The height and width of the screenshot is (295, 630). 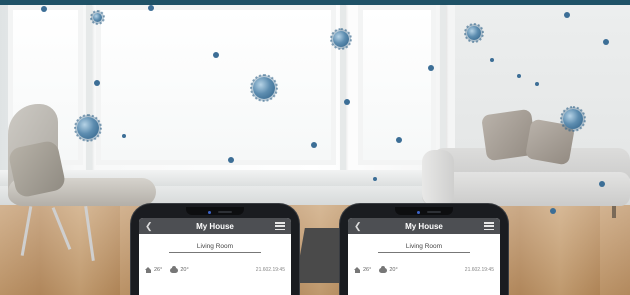 I want to click on sofa-leg, so click(x=614, y=212).